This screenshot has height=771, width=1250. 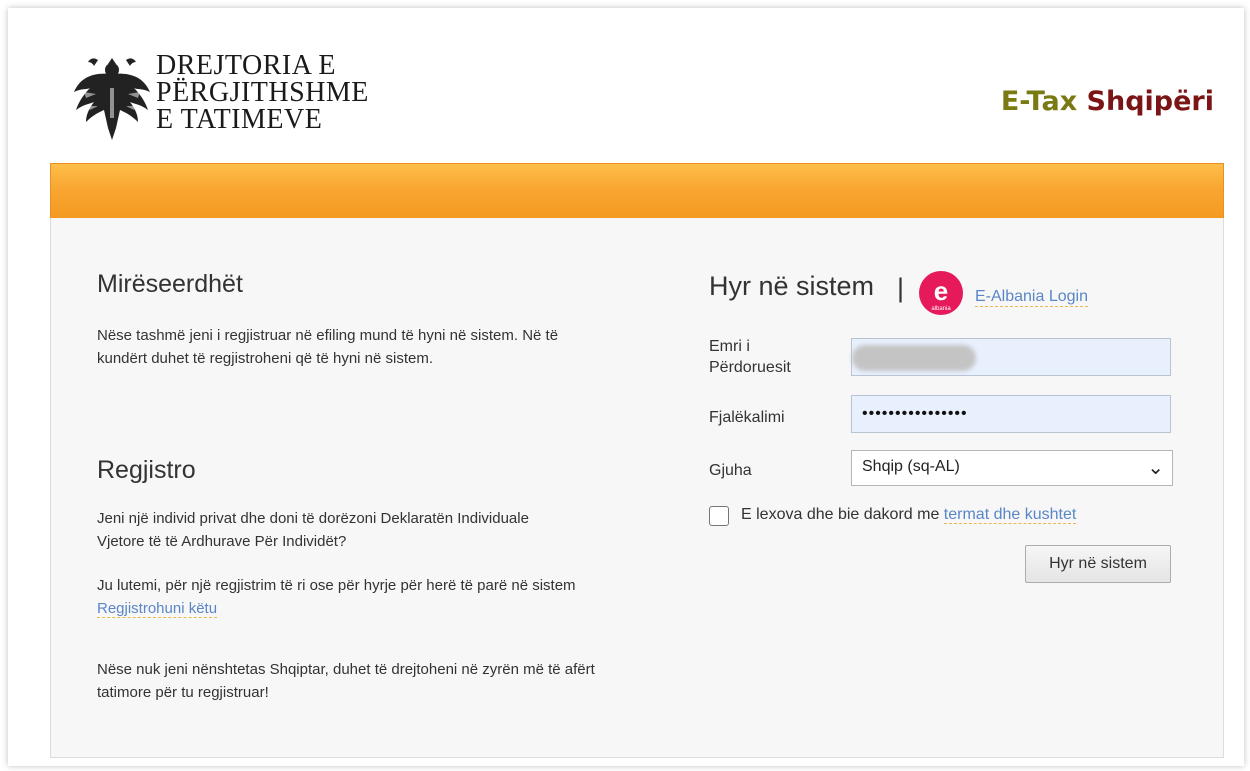 What do you see at coordinates (750, 357) in the screenshot?
I see `username-label: Emri i Përdoruesit` at bounding box center [750, 357].